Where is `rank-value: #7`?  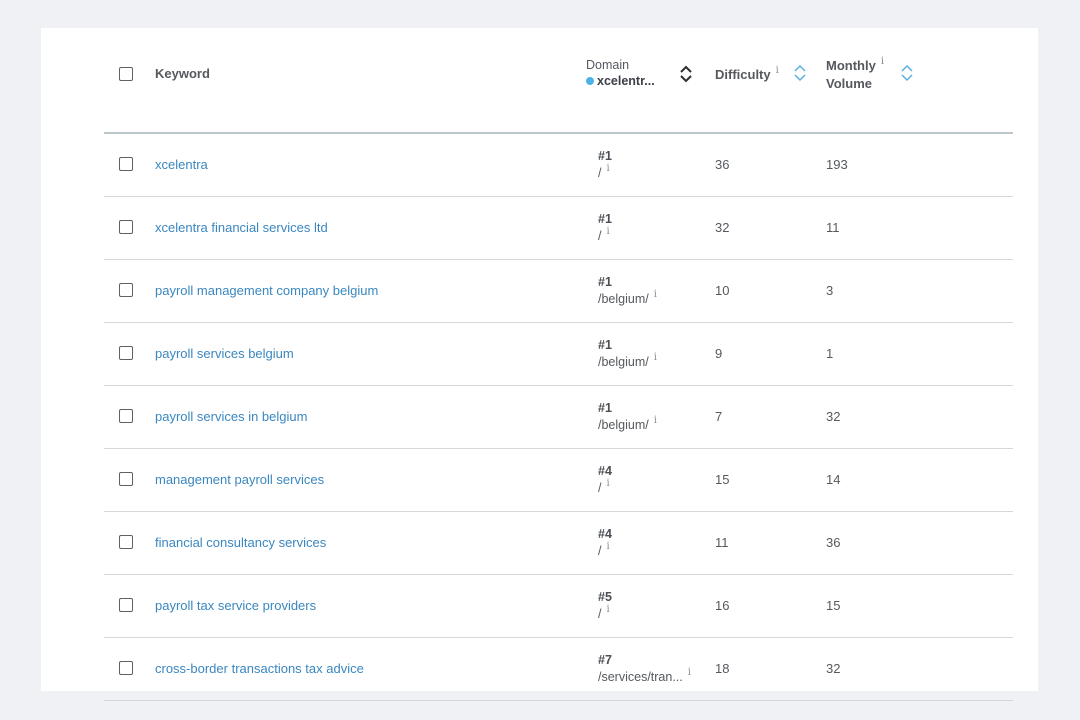
rank-value: #7 is located at coordinates (605, 660).